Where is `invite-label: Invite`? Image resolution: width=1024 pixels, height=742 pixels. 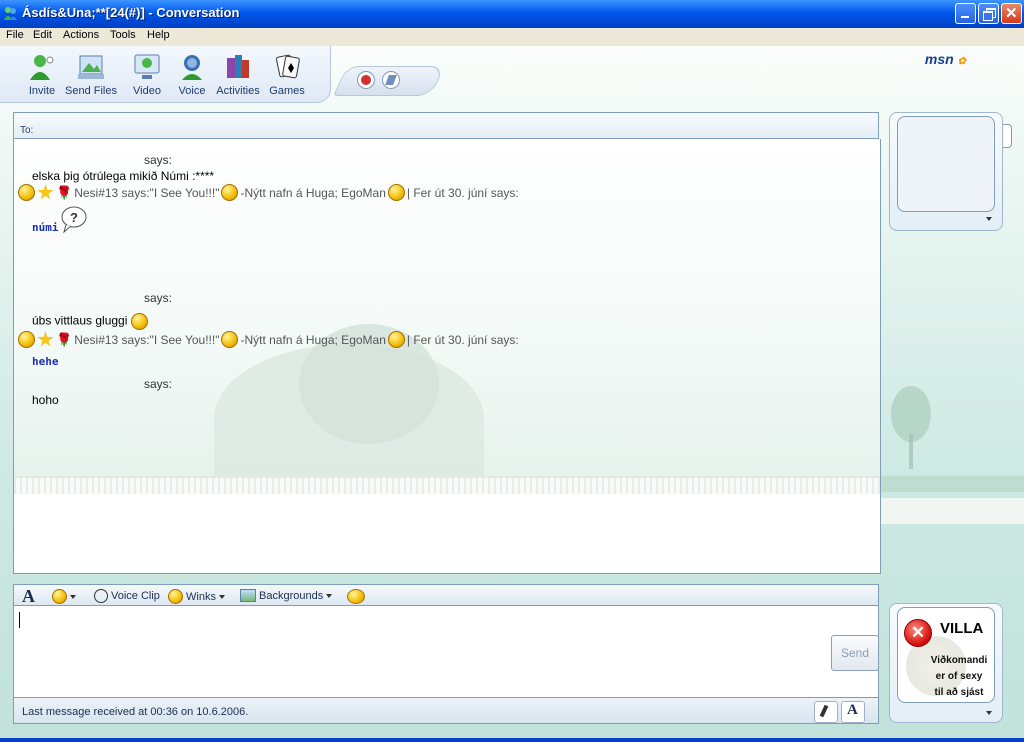
invite-label: Invite is located at coordinates (42, 91).